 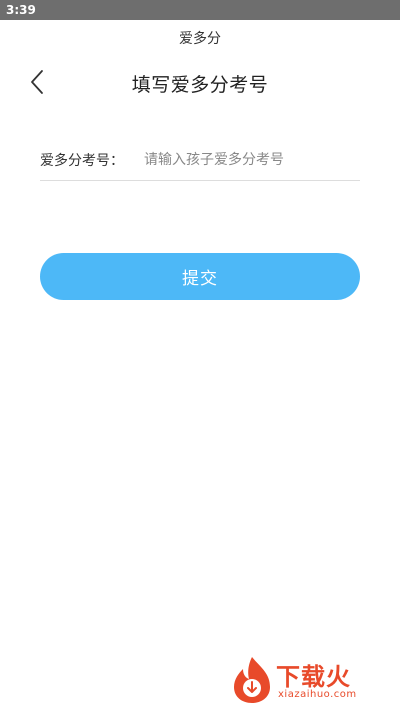 What do you see at coordinates (200, 10) in the screenshot?
I see `status-bar: 3:39` at bounding box center [200, 10].